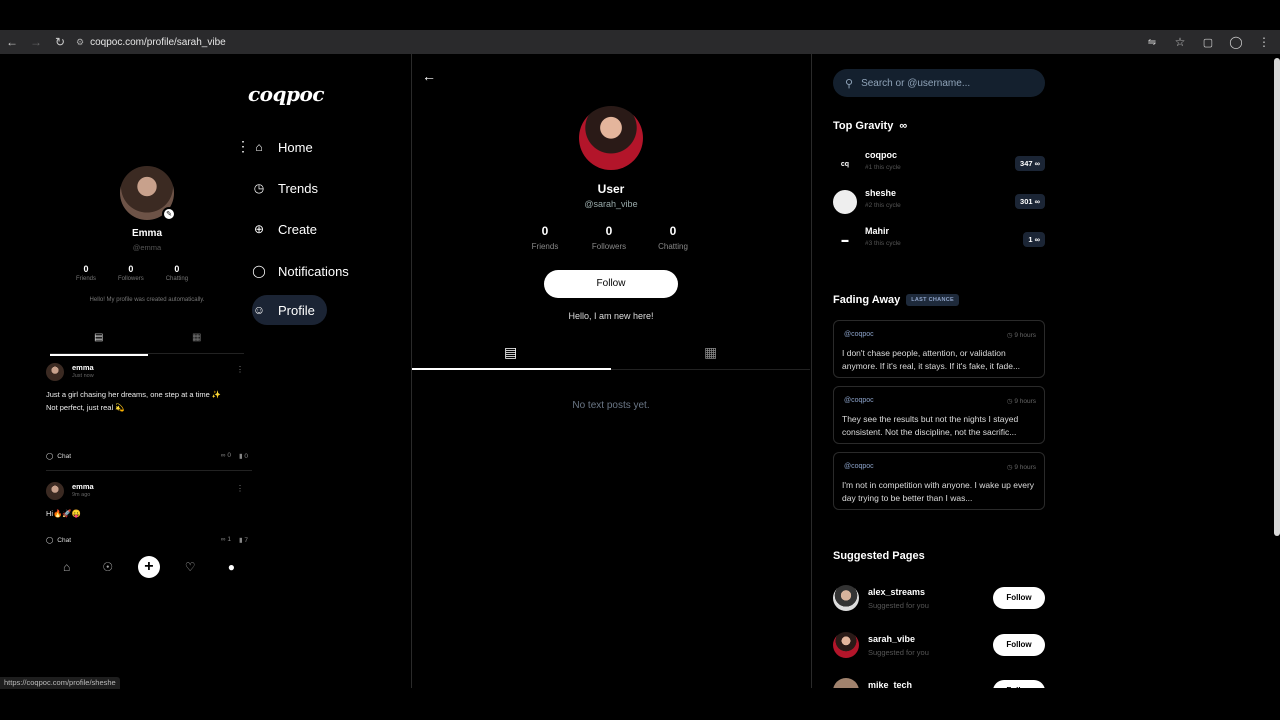  What do you see at coordinates (939, 647) in the screenshot?
I see `list-item: sarah_vibe Suggested for you Follow` at bounding box center [939, 647].